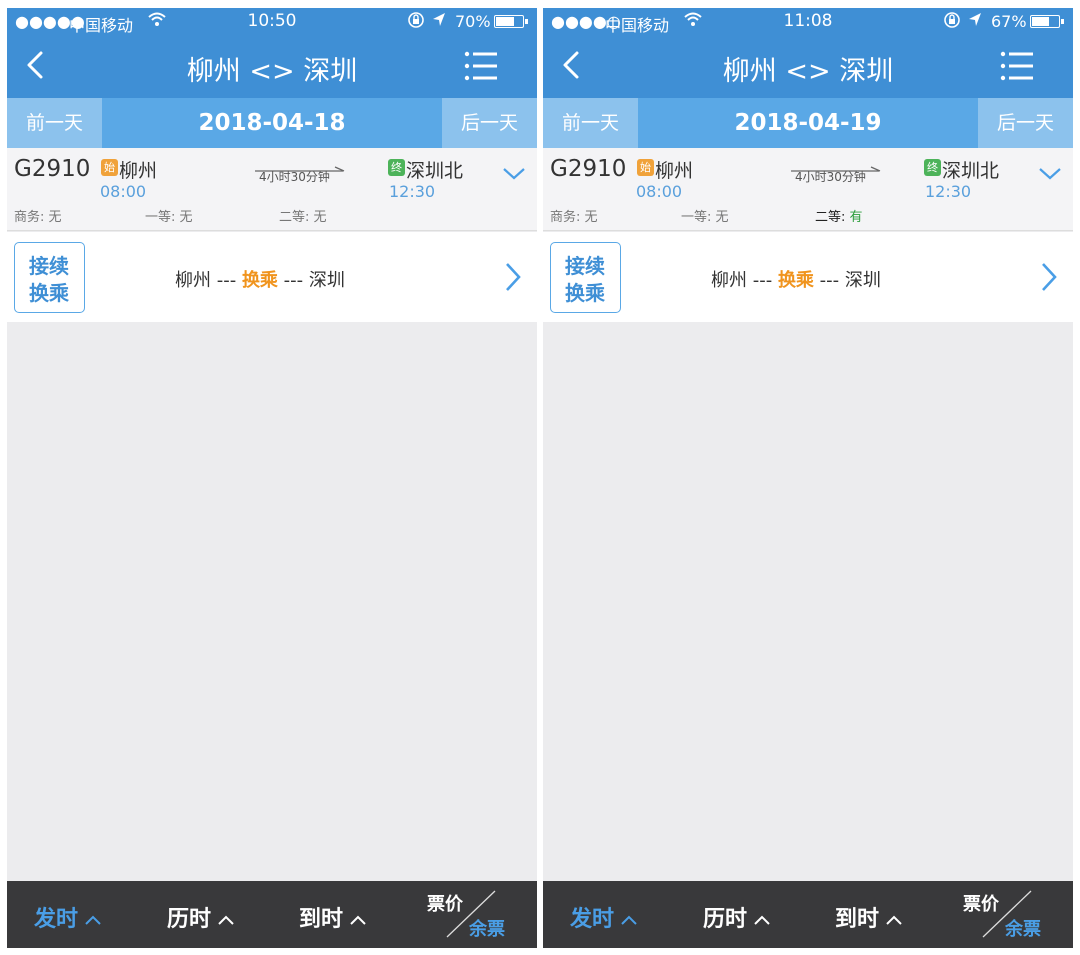 Image resolution: width=1080 pixels, height=955 pixels. I want to click on status-bar: ●●●●○ 中国移动 11:08 67%, so click(808, 21).